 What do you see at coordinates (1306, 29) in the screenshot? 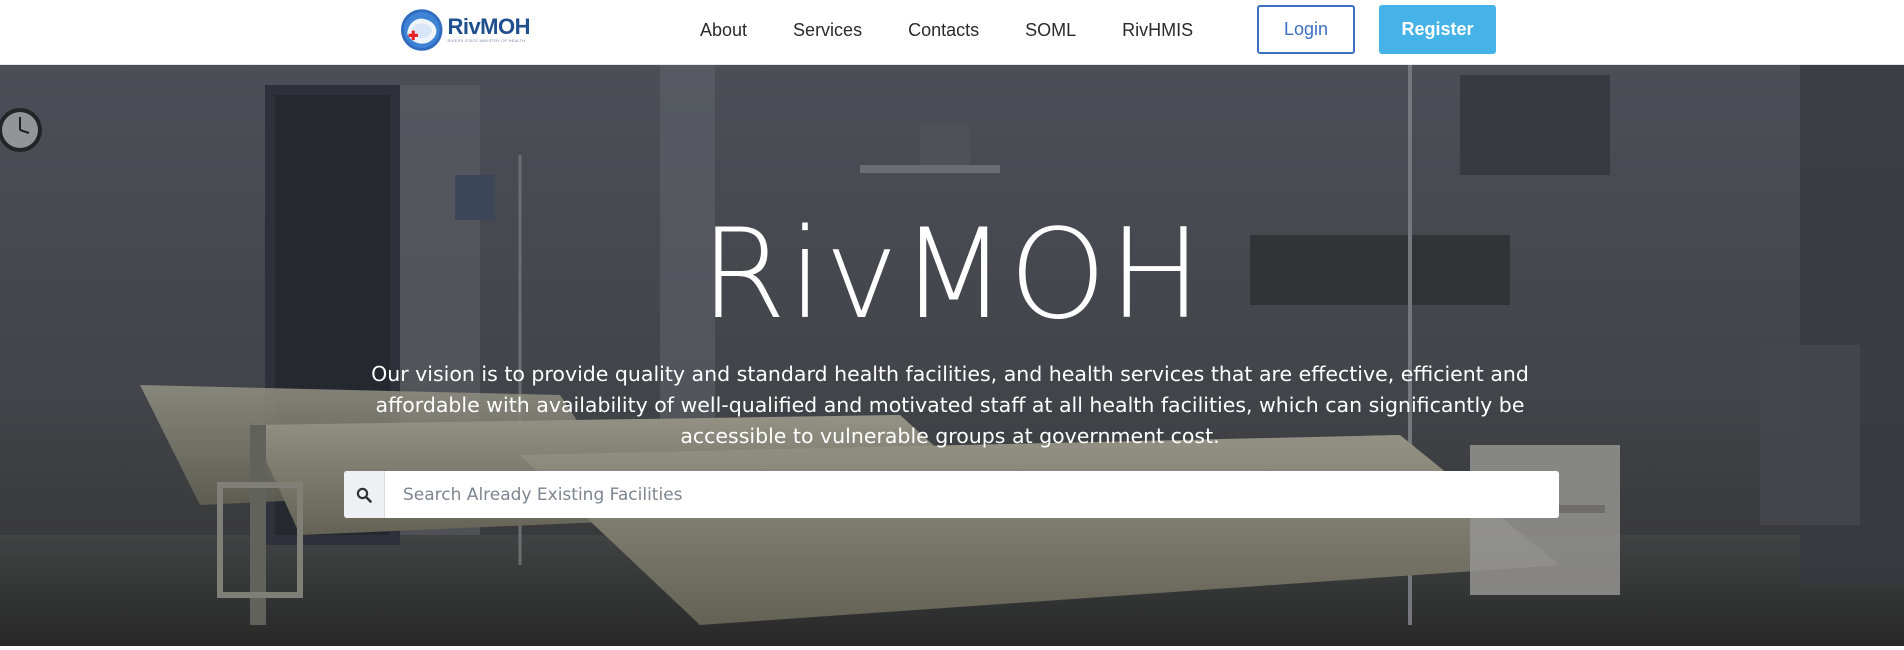
I see `login-button: Login` at bounding box center [1306, 29].